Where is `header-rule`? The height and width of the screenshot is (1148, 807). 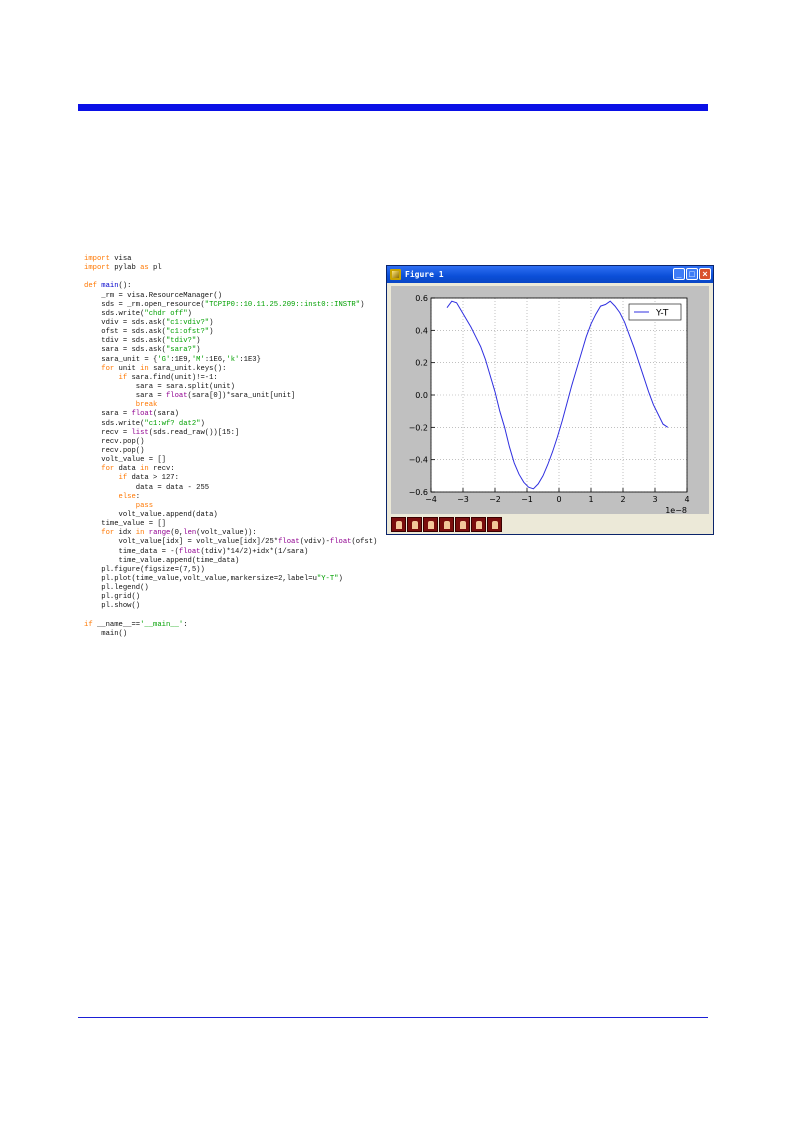
header-rule is located at coordinates (393, 107).